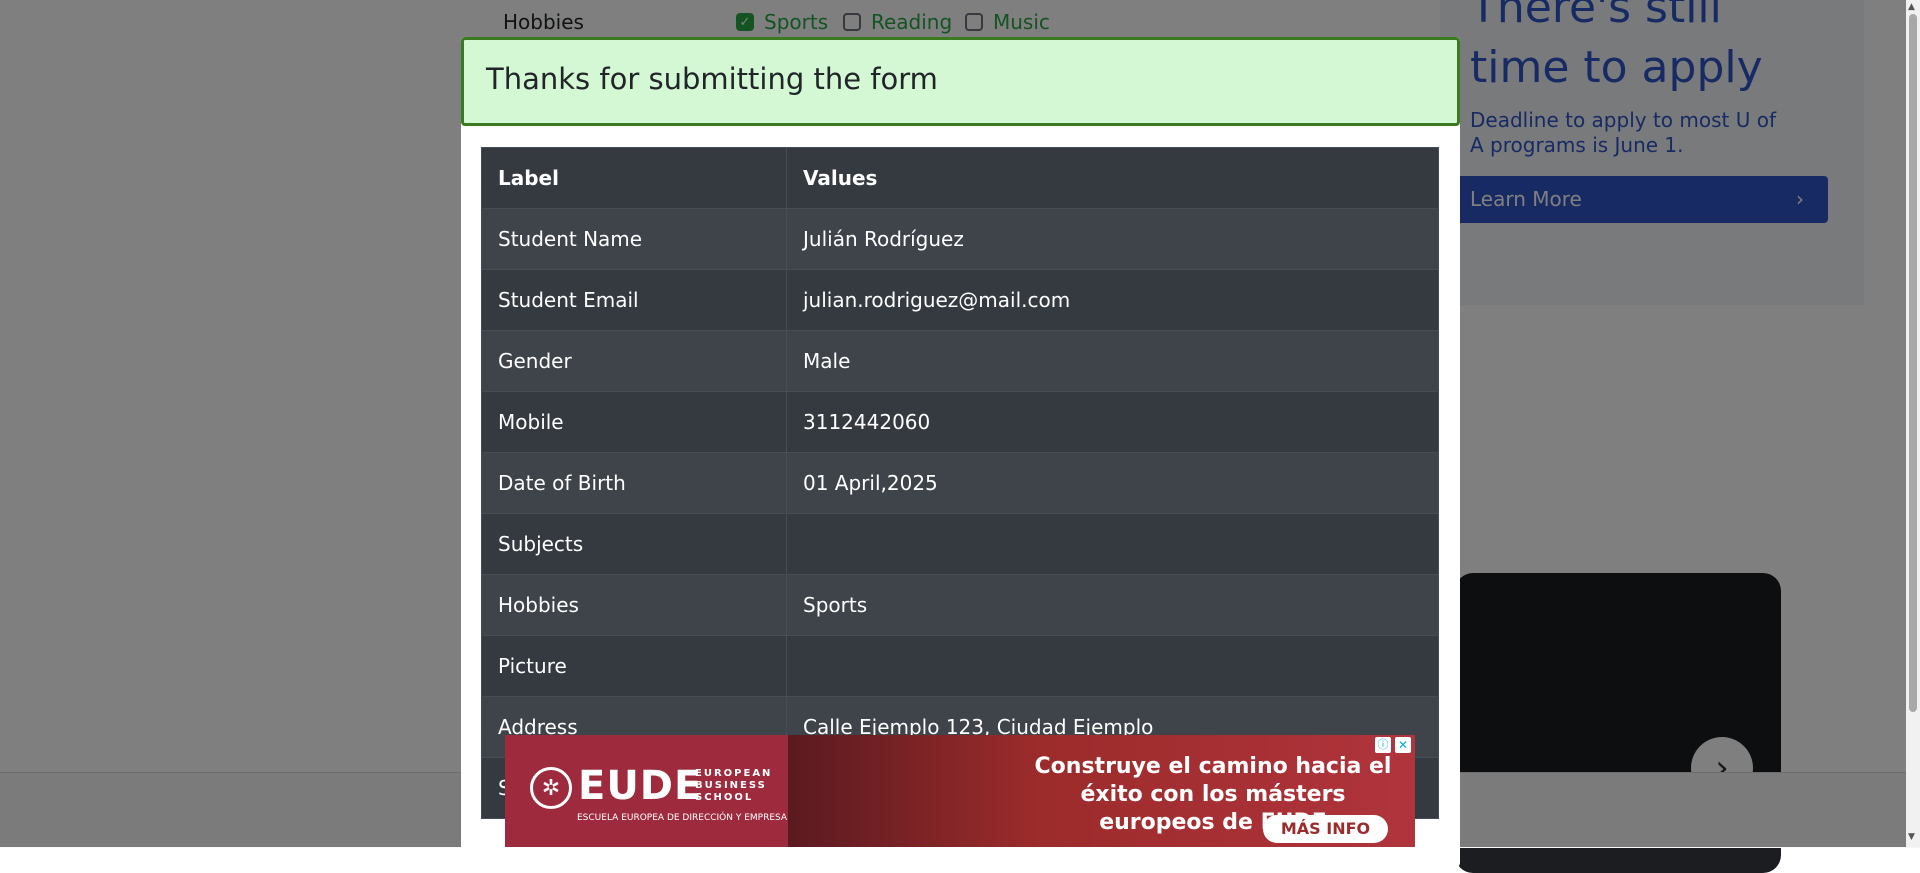 The width and height of the screenshot is (1920, 873). What do you see at coordinates (682, 818) in the screenshot?
I see `ad-logo-subtitle: ESCUELA EUROPEA DE DIRECCIÓN Y EMPRESA` at bounding box center [682, 818].